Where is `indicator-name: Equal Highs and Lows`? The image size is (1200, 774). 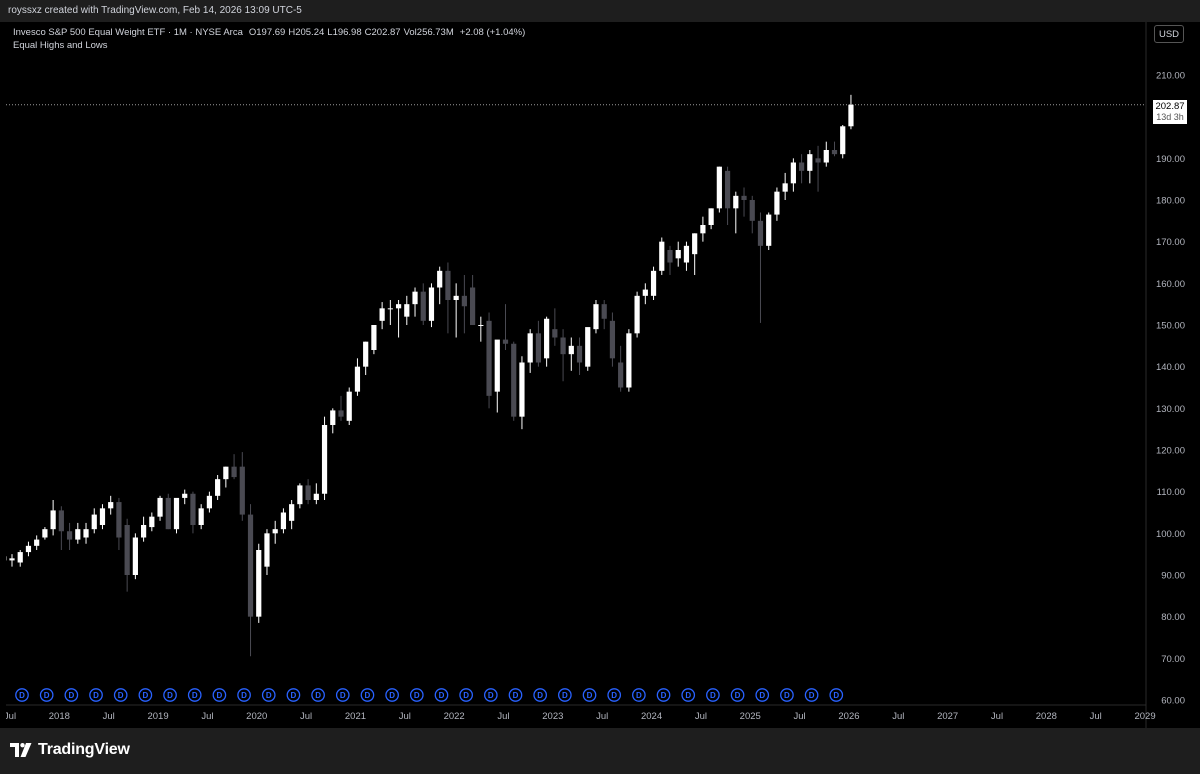
indicator-name: Equal Highs and Lows is located at coordinates (60, 45).